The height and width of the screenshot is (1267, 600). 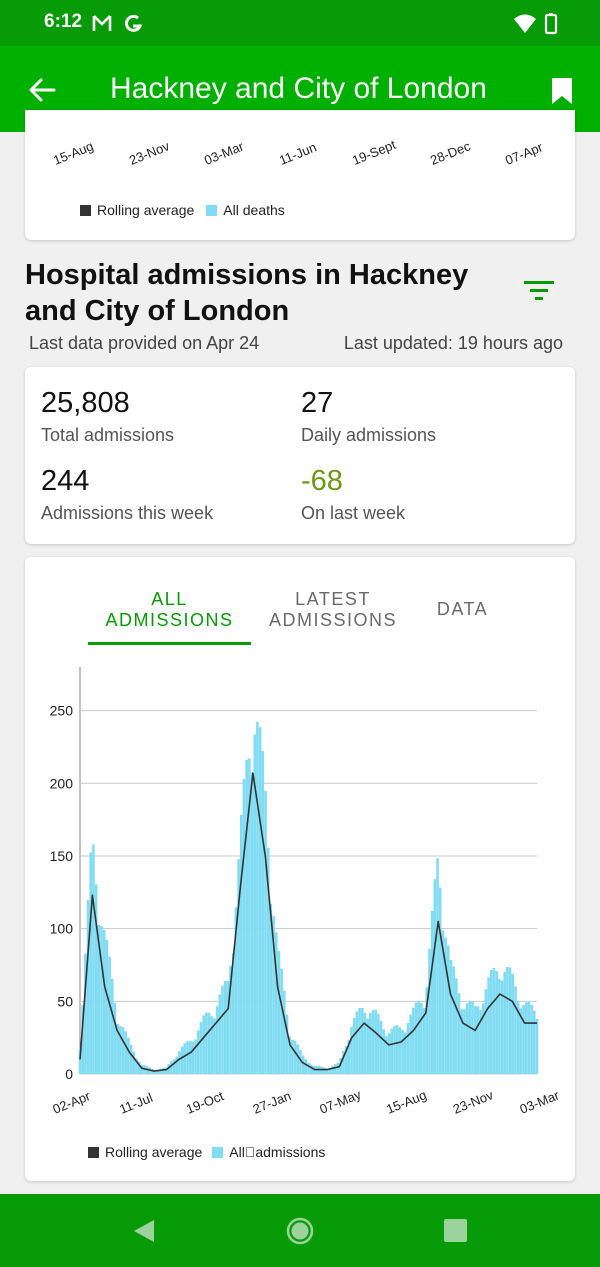 What do you see at coordinates (136, 1103) in the screenshot?
I see `x-tick-label: 11-Jul` at bounding box center [136, 1103].